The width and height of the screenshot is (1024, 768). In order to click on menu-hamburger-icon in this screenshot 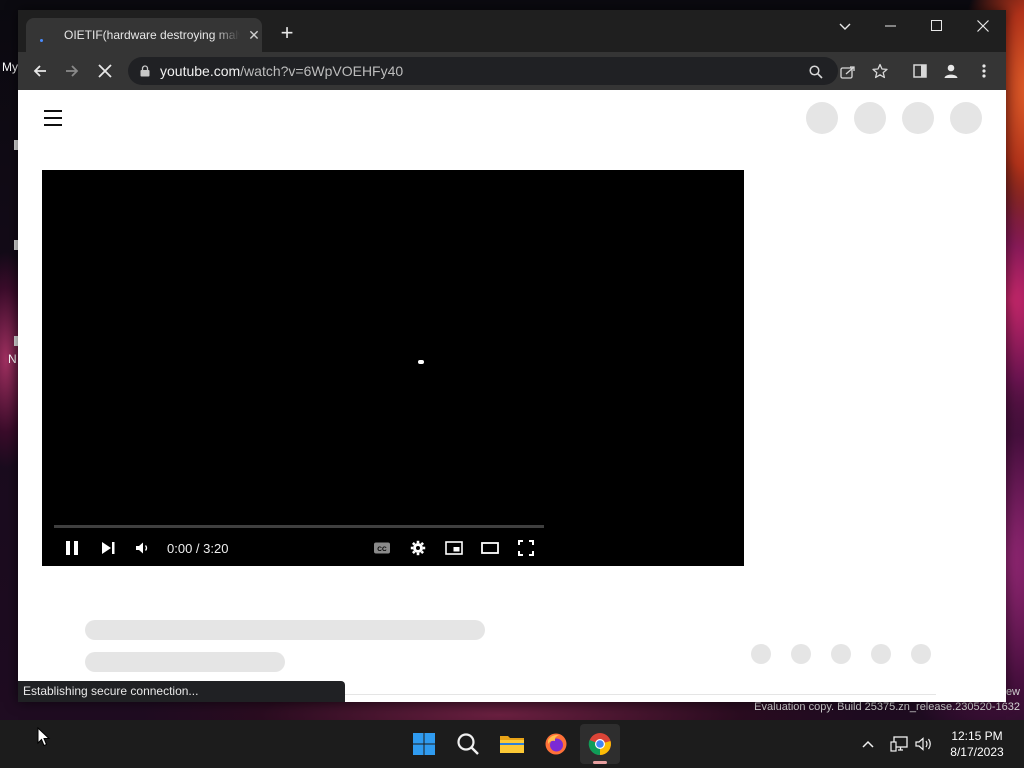, I will do `click(54, 119)`.